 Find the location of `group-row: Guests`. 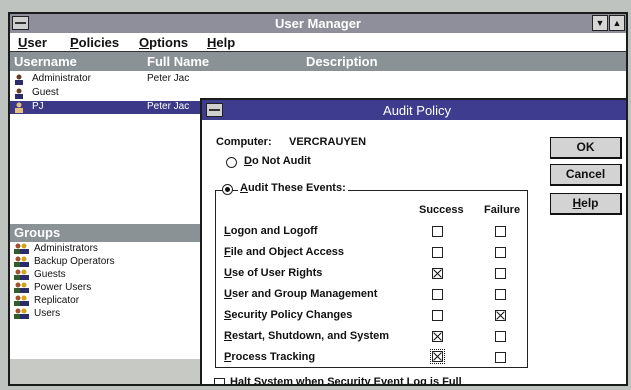

group-row: Guests is located at coordinates (100, 275).